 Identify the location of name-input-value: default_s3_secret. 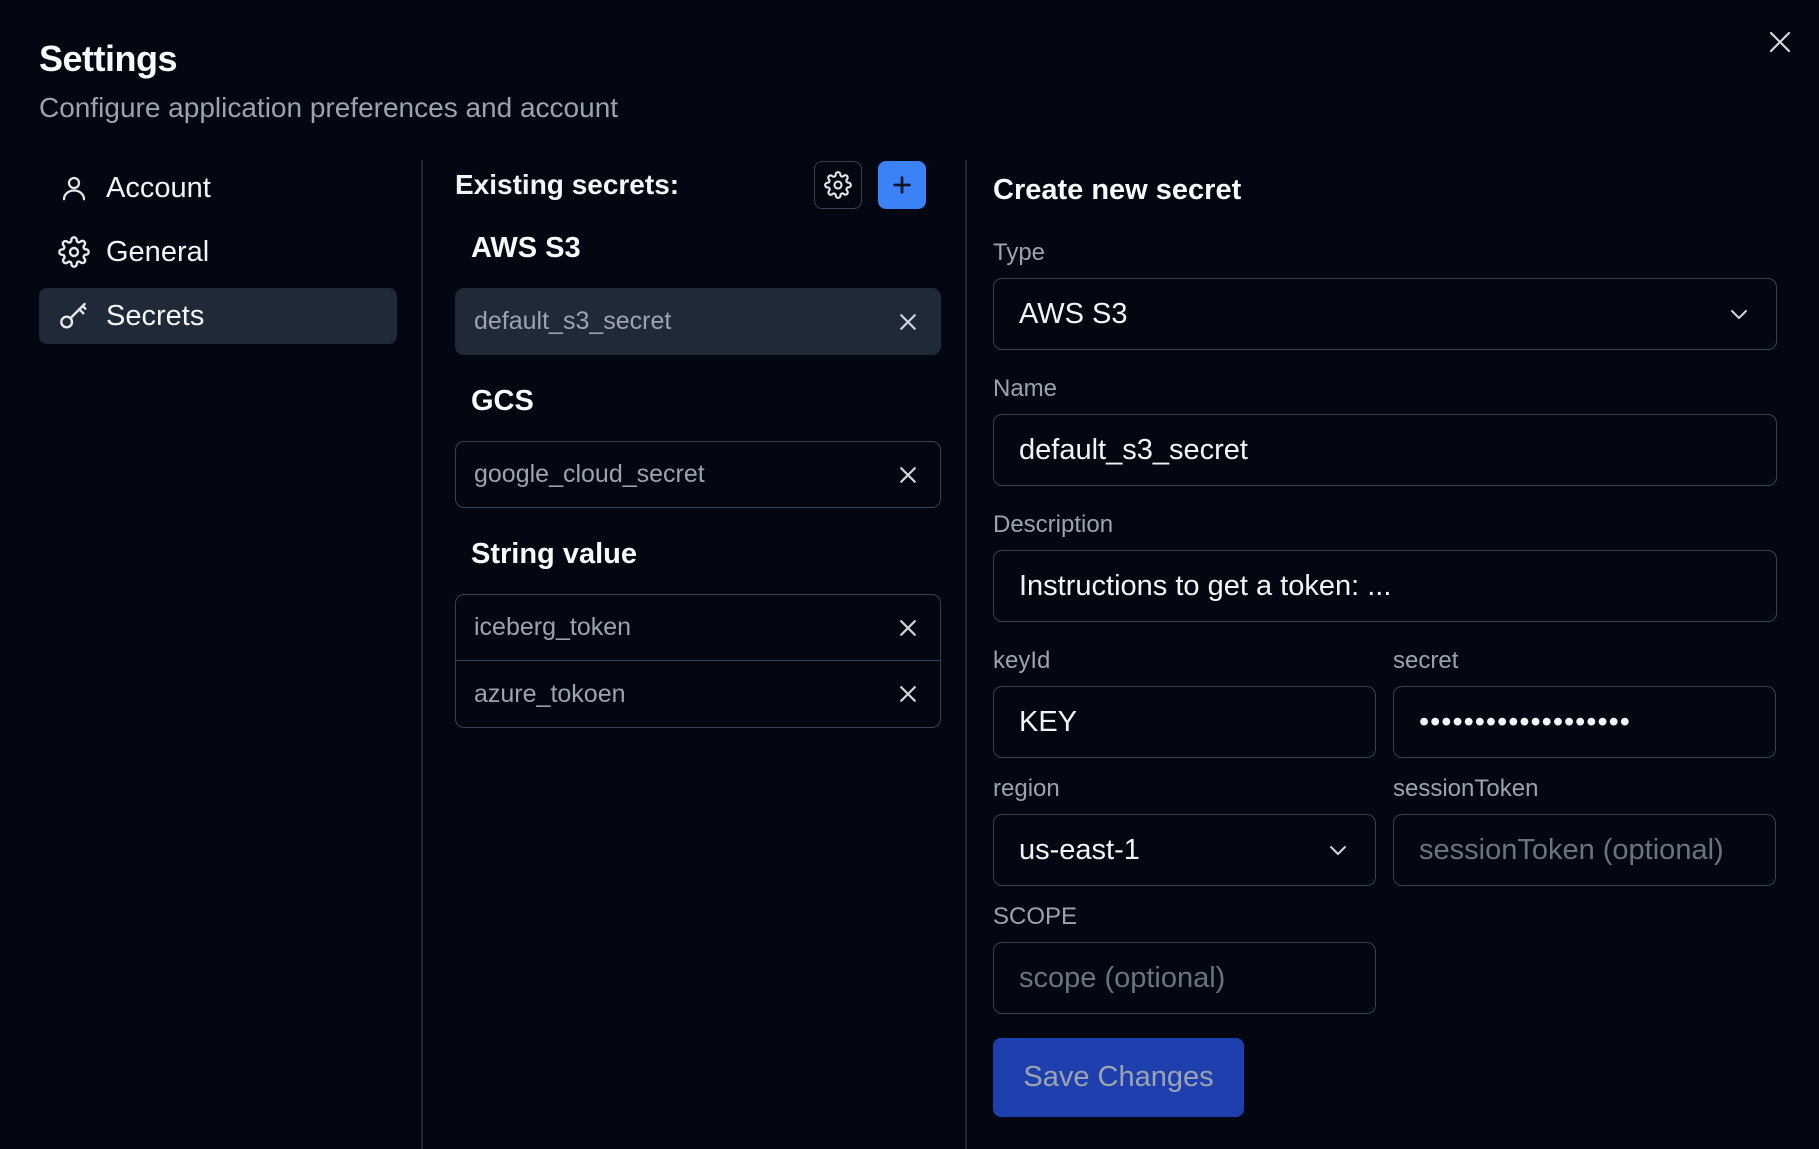
(1133, 449).